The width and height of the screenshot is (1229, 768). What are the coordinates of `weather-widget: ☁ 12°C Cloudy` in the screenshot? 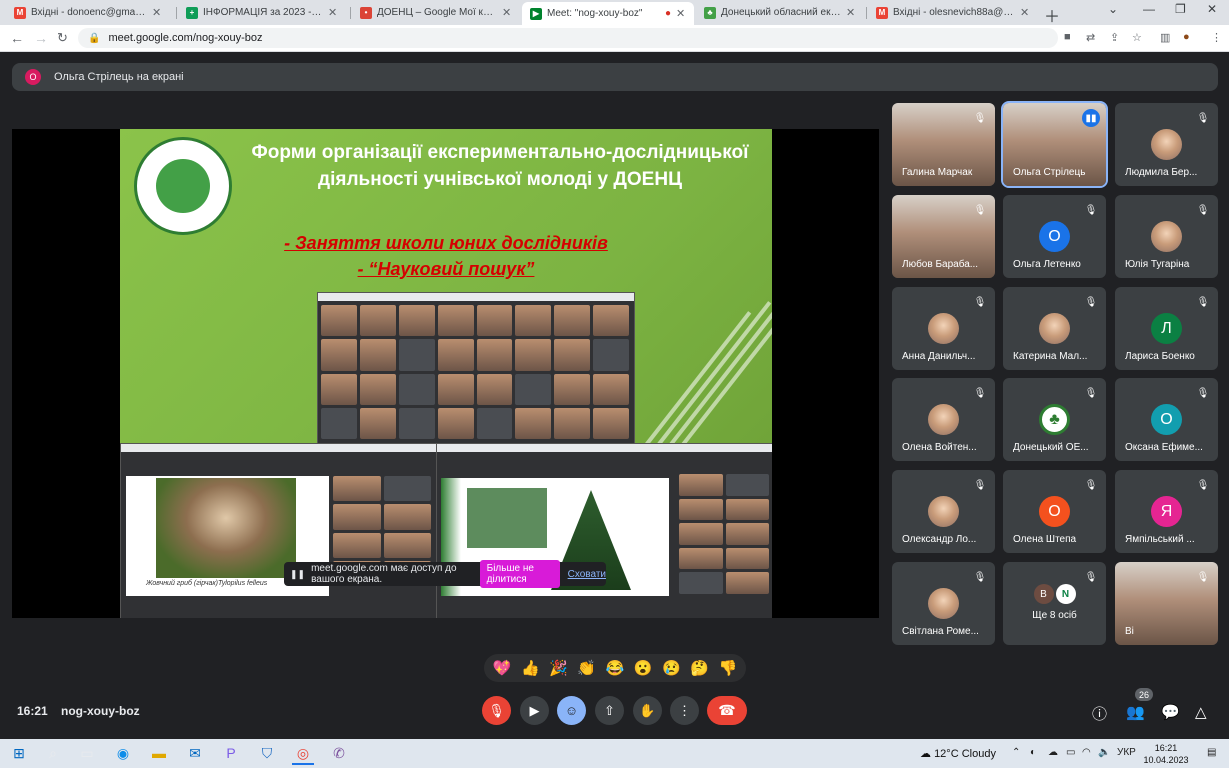 It's located at (958, 753).